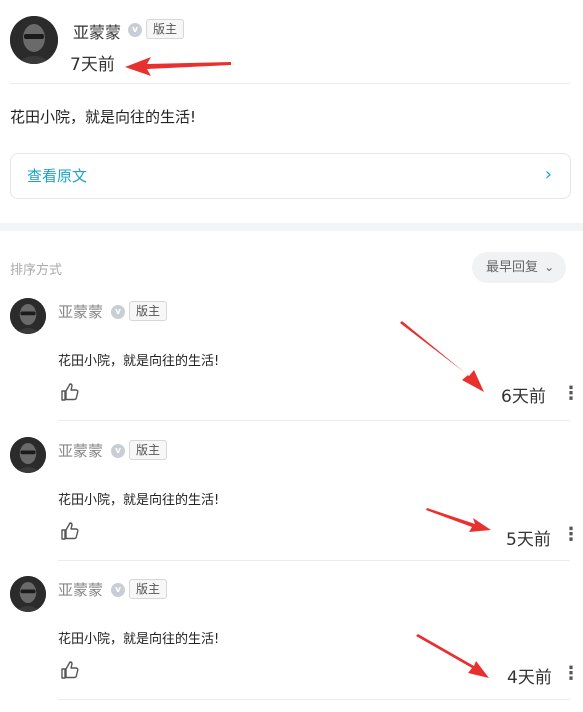  I want to click on post-author-avatar, so click(34, 40).